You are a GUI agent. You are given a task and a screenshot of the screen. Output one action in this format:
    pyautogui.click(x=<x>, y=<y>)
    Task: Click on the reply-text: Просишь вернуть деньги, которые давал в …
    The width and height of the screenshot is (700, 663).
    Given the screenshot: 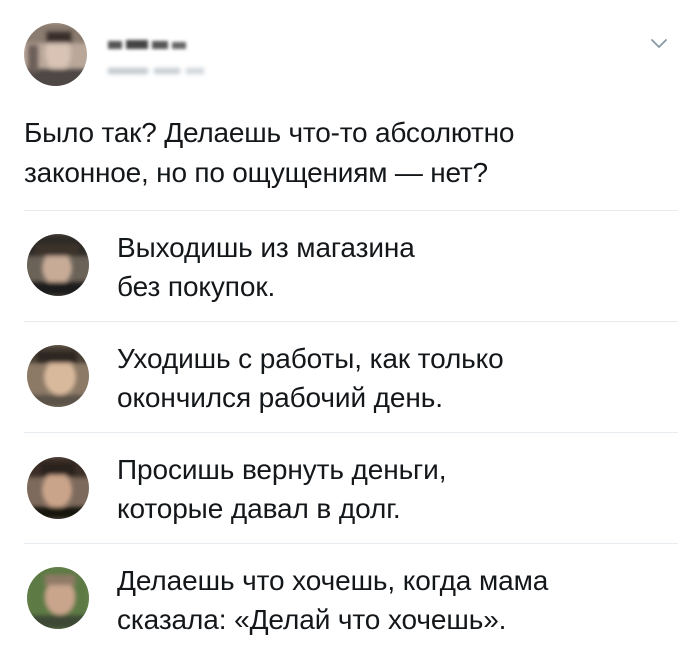 What is the action you would take?
    pyautogui.click(x=282, y=489)
    